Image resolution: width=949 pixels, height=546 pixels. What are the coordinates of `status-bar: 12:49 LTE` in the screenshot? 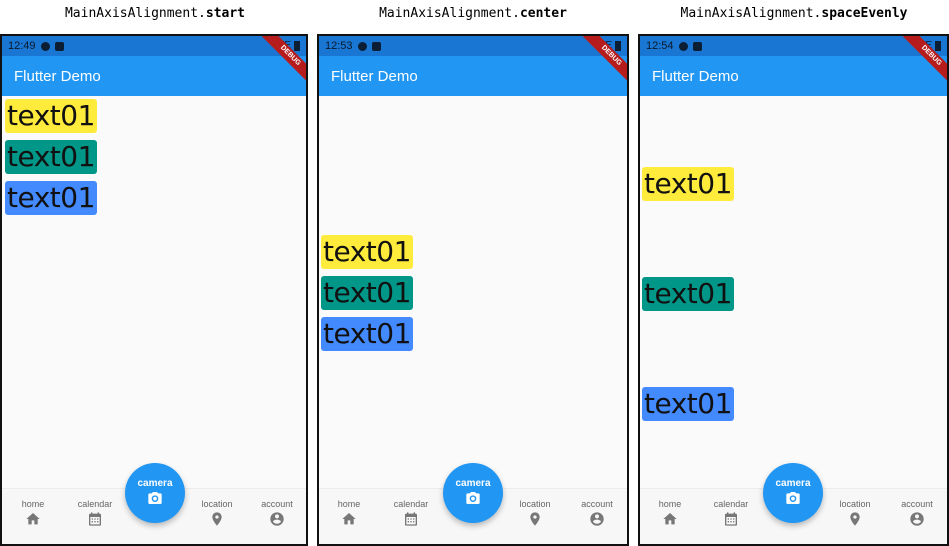 It's located at (154, 46).